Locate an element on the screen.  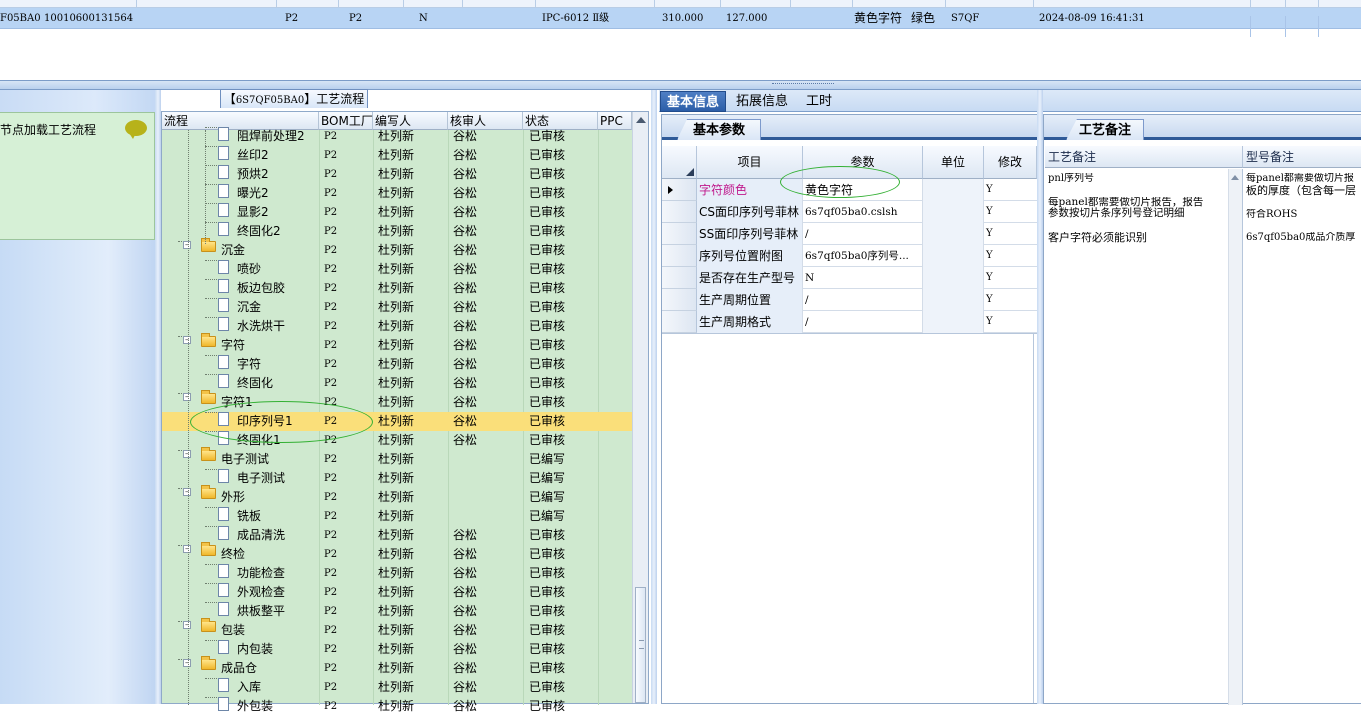
tree-row: 外观检查 P2 杜列新 谷松 已审核 is located at coordinates (397, 592).